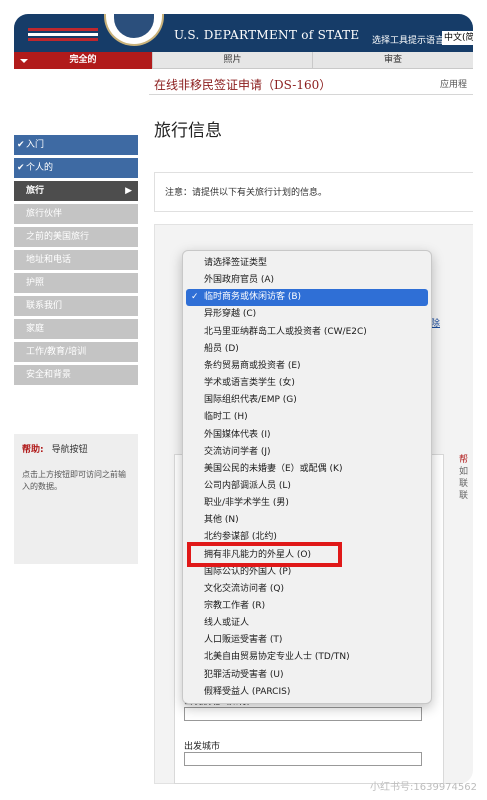 The width and height of the screenshot is (487, 800). Describe the element at coordinates (260, 193) in the screenshot. I see `notice-text: 请提供以下有关旅行计划的信息。` at that location.